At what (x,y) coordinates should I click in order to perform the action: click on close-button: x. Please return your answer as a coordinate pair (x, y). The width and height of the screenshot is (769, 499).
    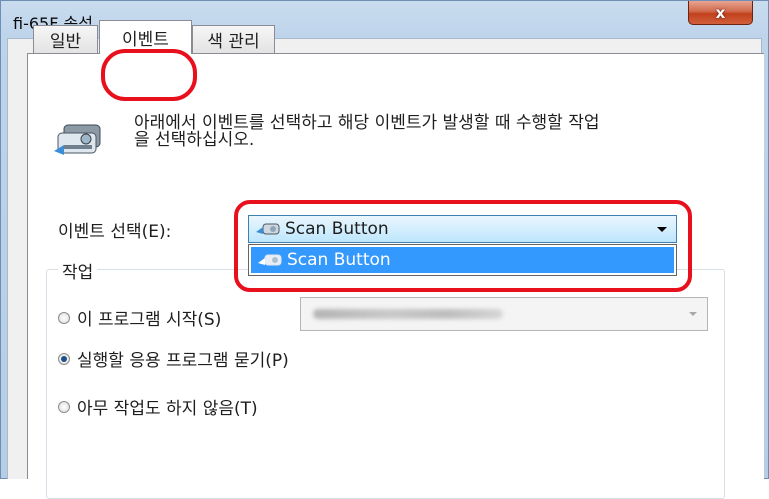
    Looking at the image, I should click on (720, 13).